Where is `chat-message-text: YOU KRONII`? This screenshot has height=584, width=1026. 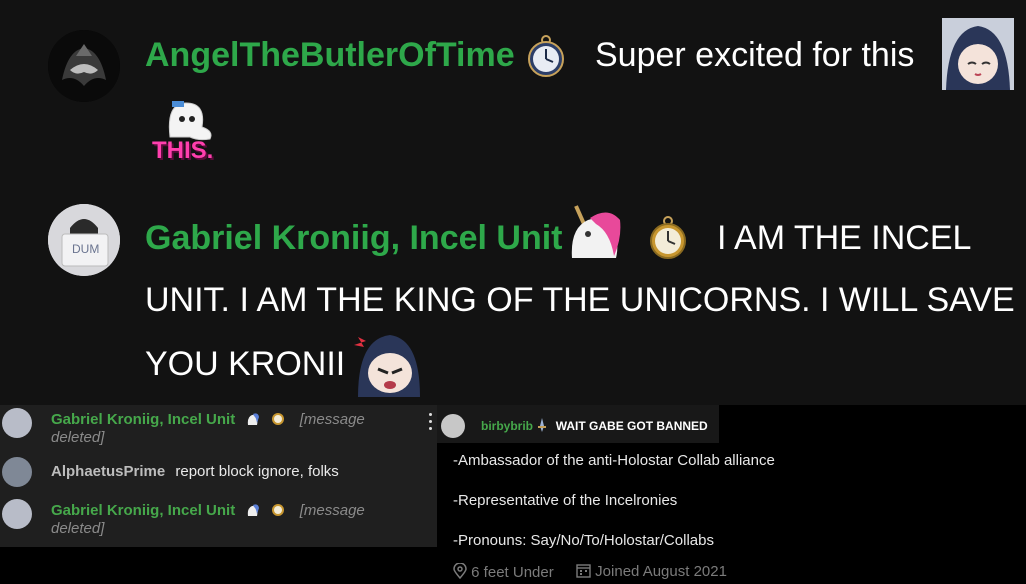
chat-message-text: YOU KRONII is located at coordinates (245, 364).